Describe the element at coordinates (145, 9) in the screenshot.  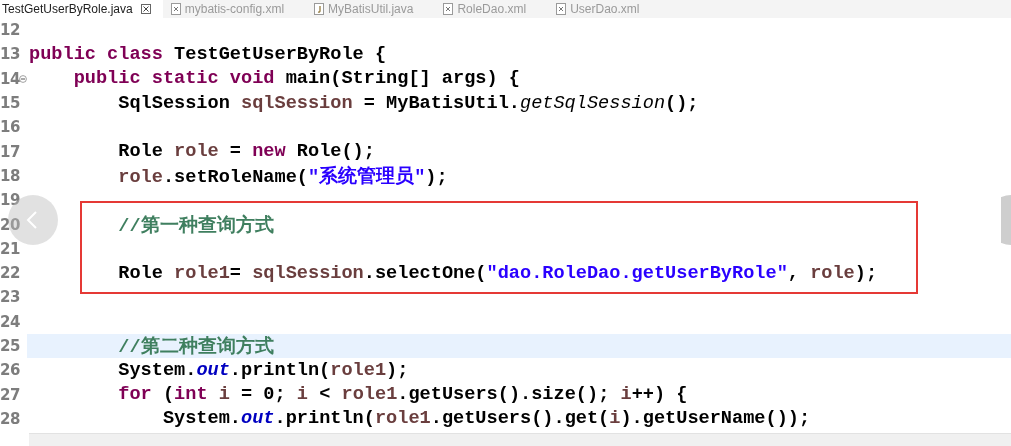
I see `close-icon` at that location.